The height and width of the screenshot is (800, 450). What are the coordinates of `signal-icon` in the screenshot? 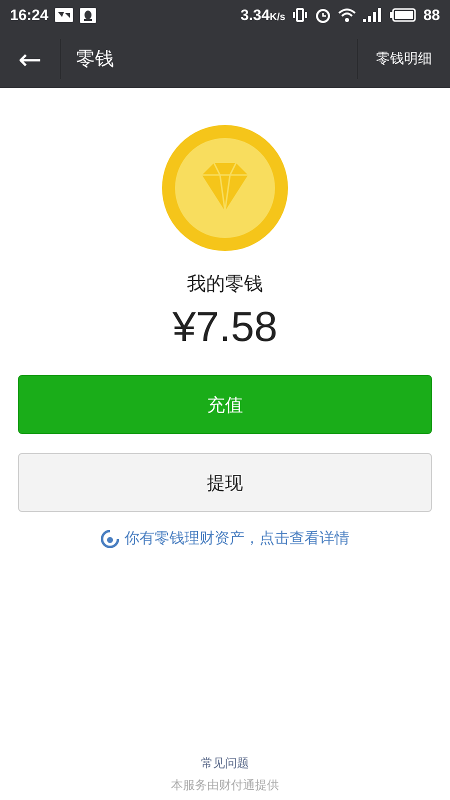 It's located at (373, 15).